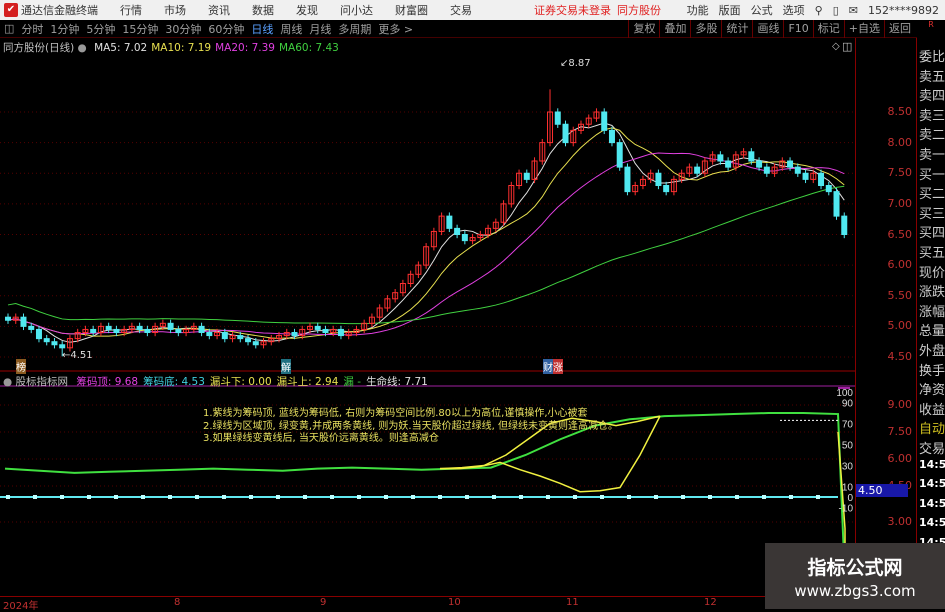 This screenshot has width=945, height=612. Describe the element at coordinates (177, 602) in the screenshot. I see `time-tick: 8` at that location.